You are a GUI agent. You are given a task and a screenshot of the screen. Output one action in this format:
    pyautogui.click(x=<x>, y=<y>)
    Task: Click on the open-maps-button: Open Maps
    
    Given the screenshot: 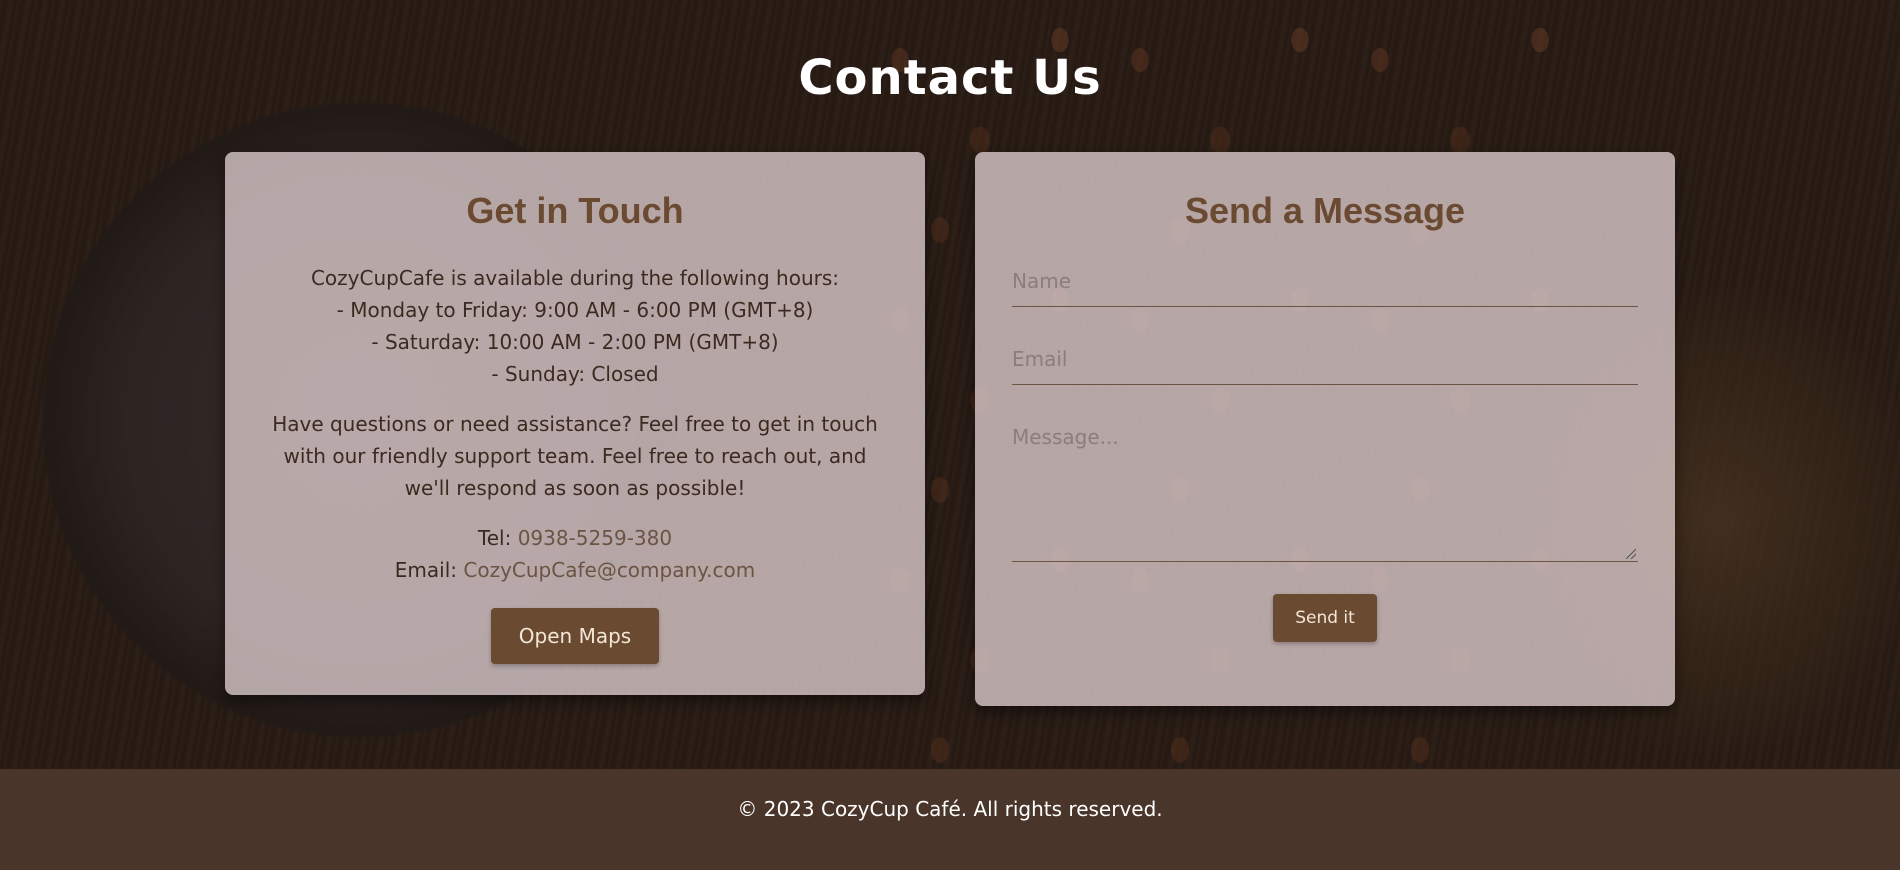 What is the action you would take?
    pyautogui.click(x=575, y=636)
    